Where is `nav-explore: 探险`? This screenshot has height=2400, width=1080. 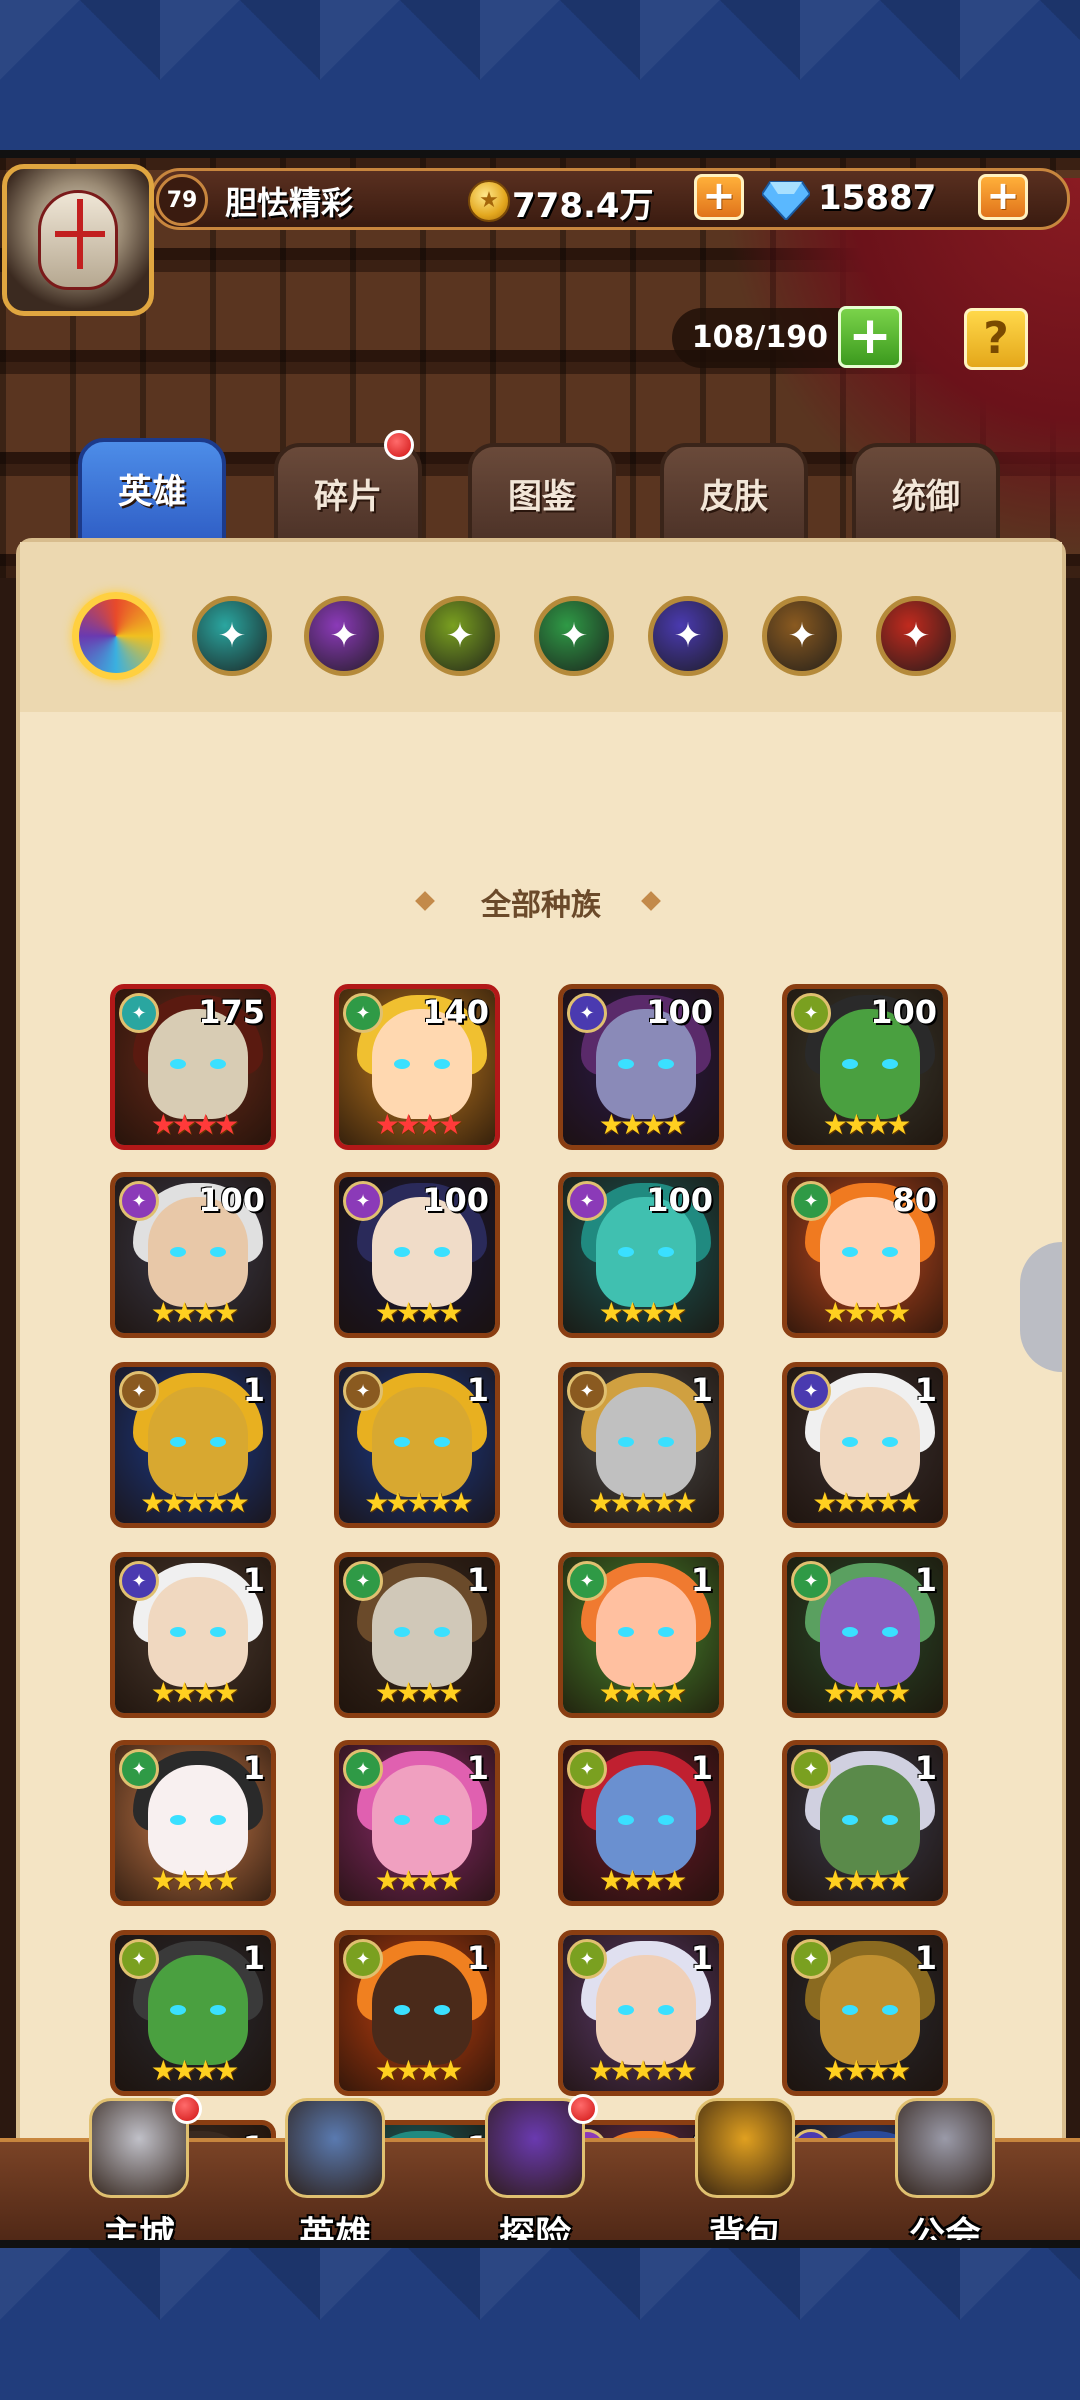 nav-explore: 探险 is located at coordinates (535, 2171).